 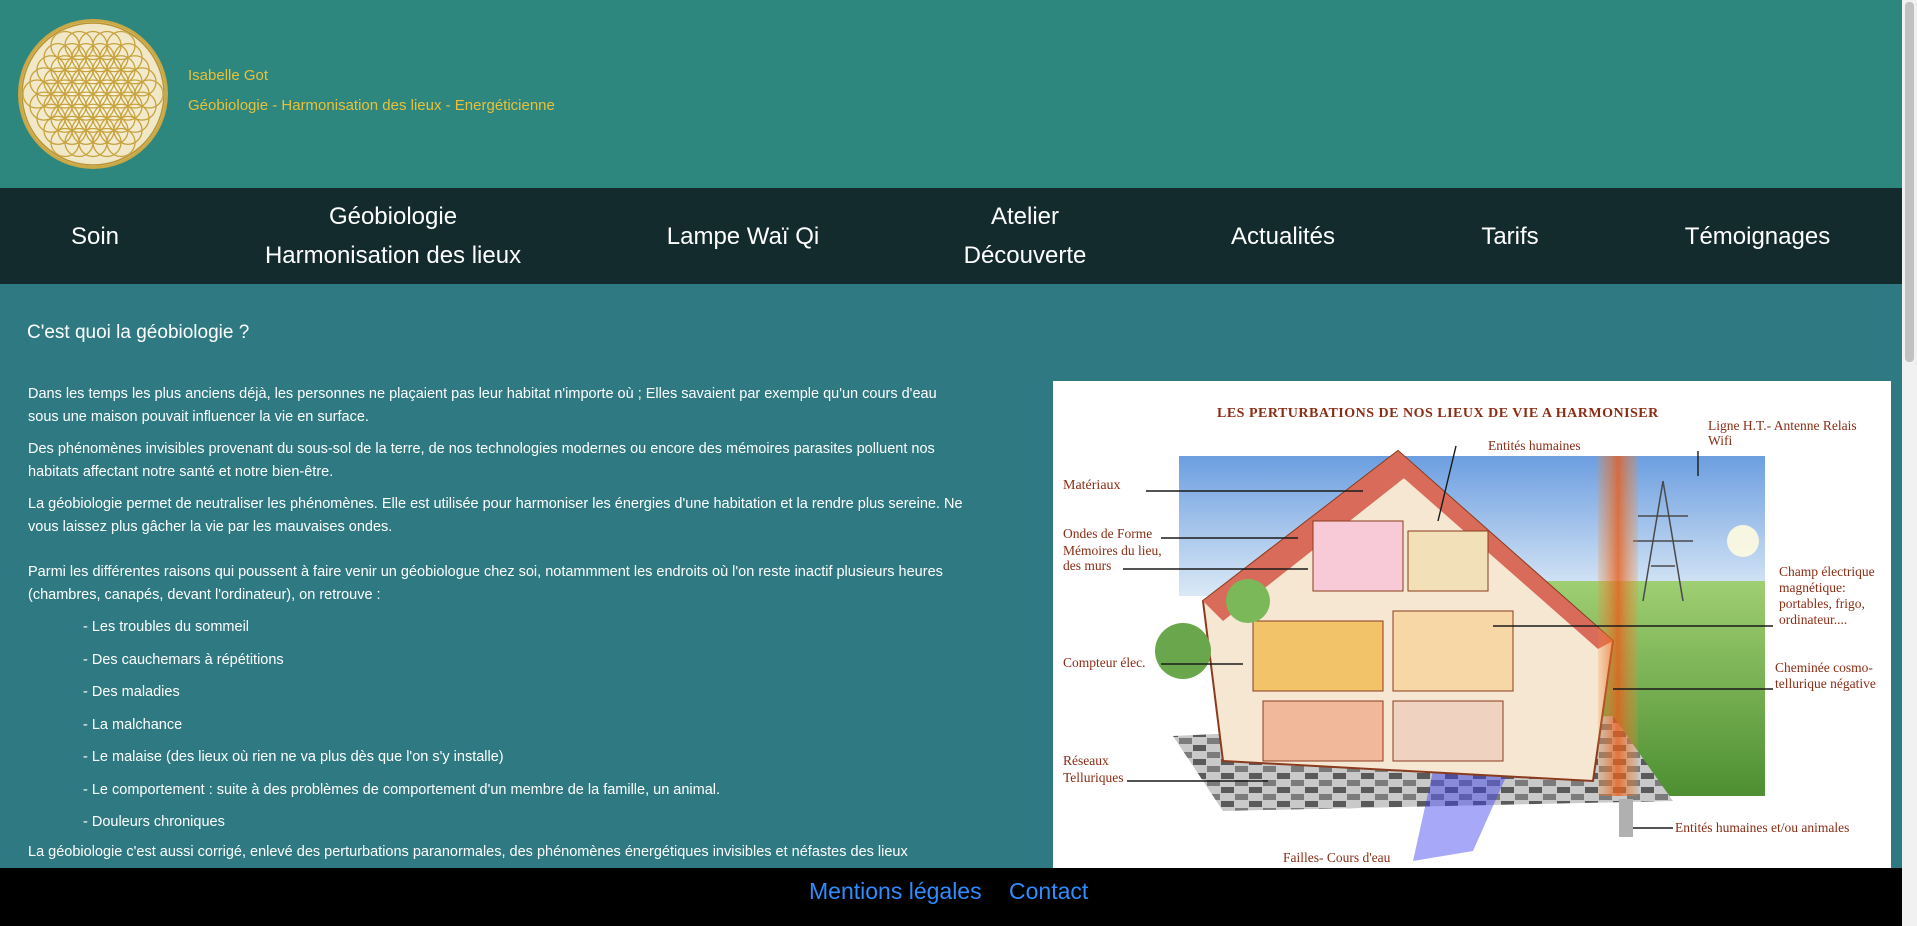 I want to click on nav-item-geobiologie: Géobiologie Harmonisation des lieux, so click(x=393, y=236).